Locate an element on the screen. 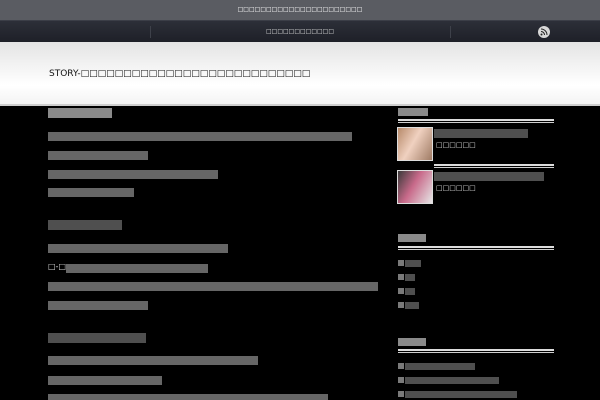 The width and height of the screenshot is (600, 400). rss-icon is located at coordinates (544, 32).